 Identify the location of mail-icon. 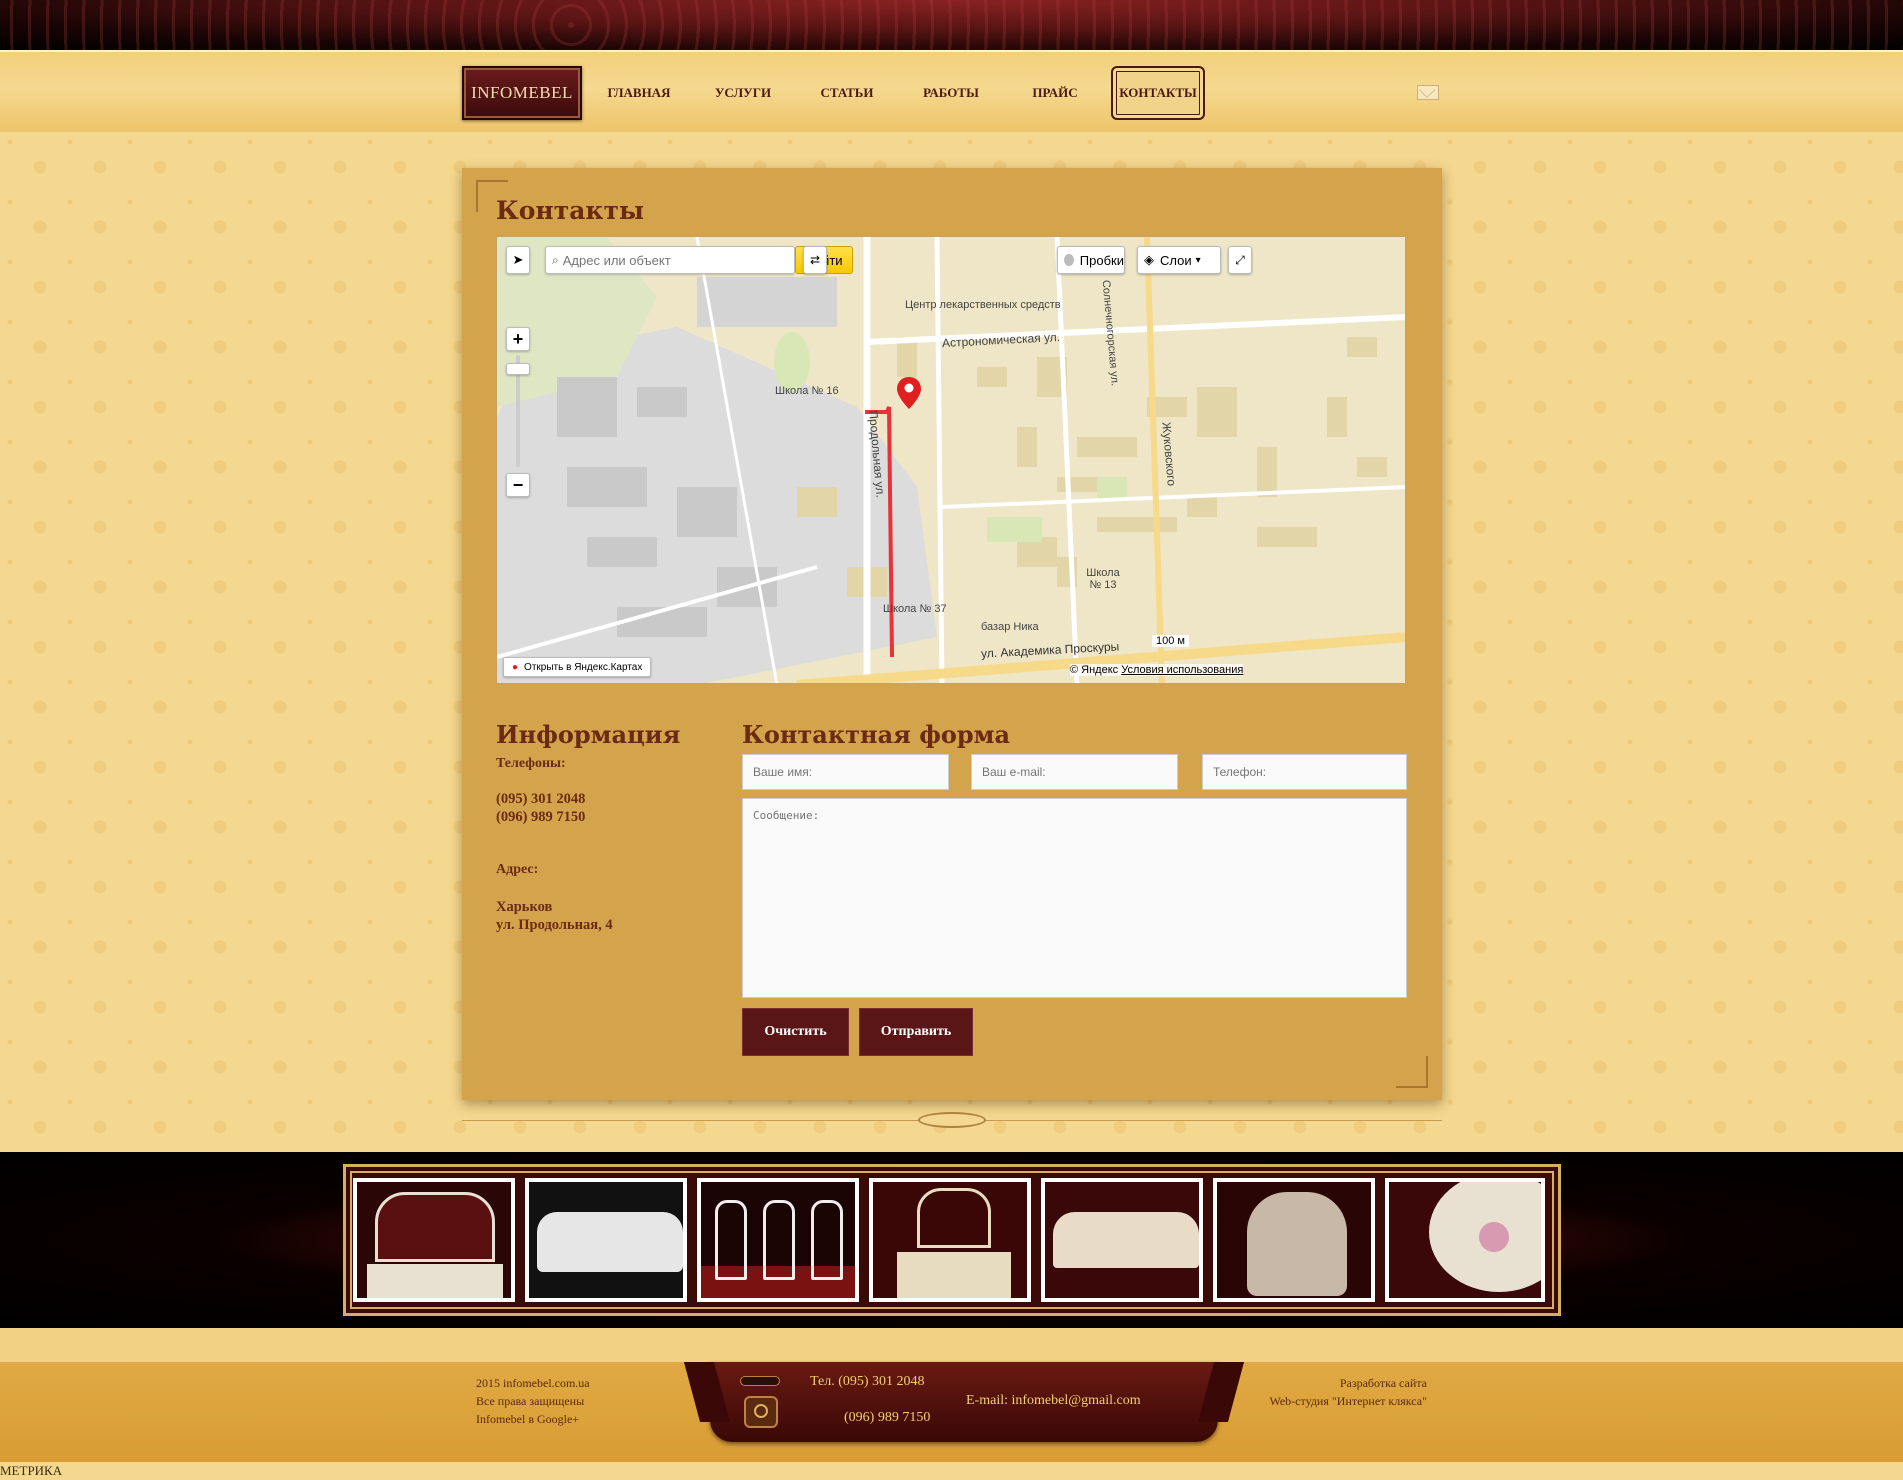
(1428, 92).